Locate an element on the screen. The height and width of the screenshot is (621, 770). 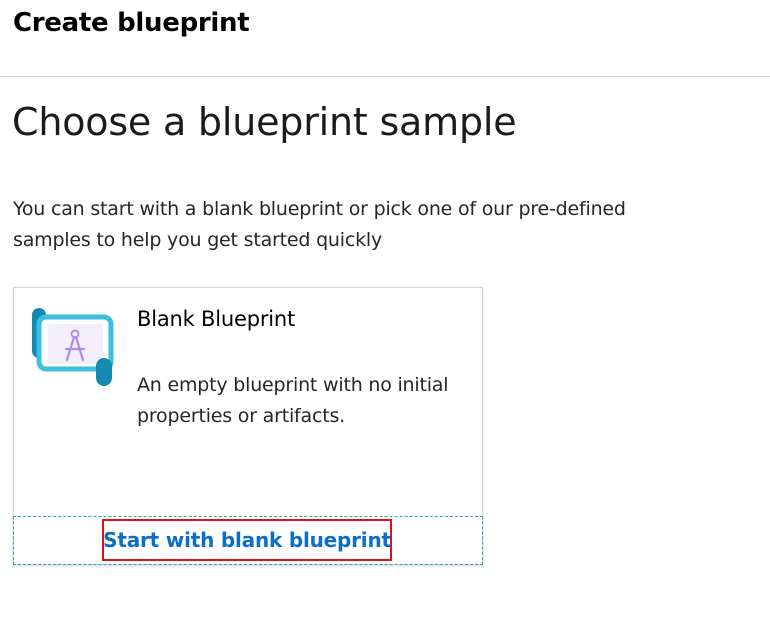
page-heading: Choose a blueprint sample is located at coordinates (264, 122).